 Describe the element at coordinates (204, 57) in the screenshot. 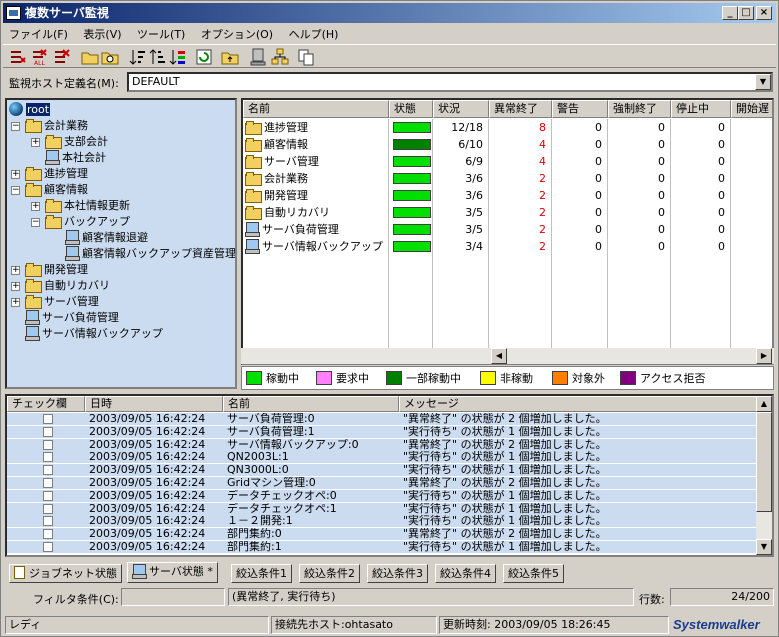

I see `refresh-icon` at that location.